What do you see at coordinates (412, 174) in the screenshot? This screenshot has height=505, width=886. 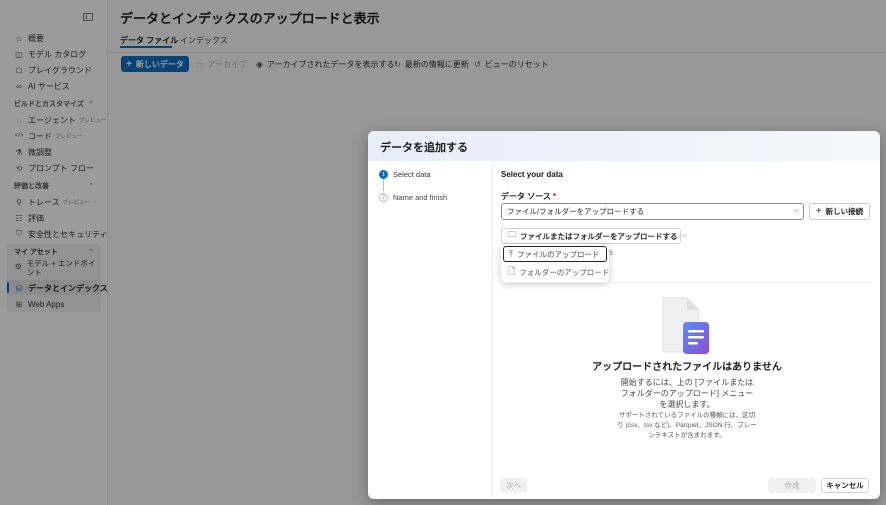 I see `step-label: Select data` at bounding box center [412, 174].